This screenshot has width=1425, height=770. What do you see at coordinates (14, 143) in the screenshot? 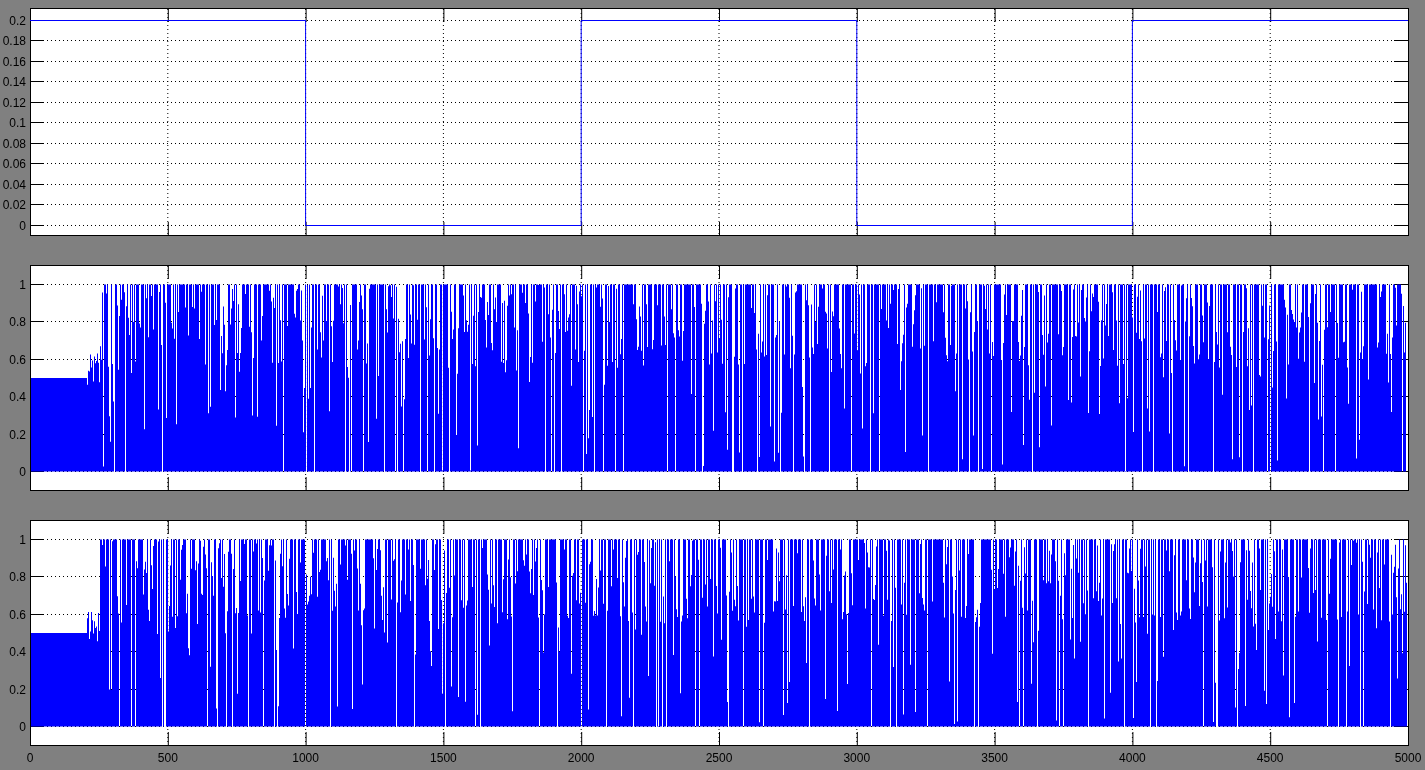
I see `tick-label: 0.08` at bounding box center [14, 143].